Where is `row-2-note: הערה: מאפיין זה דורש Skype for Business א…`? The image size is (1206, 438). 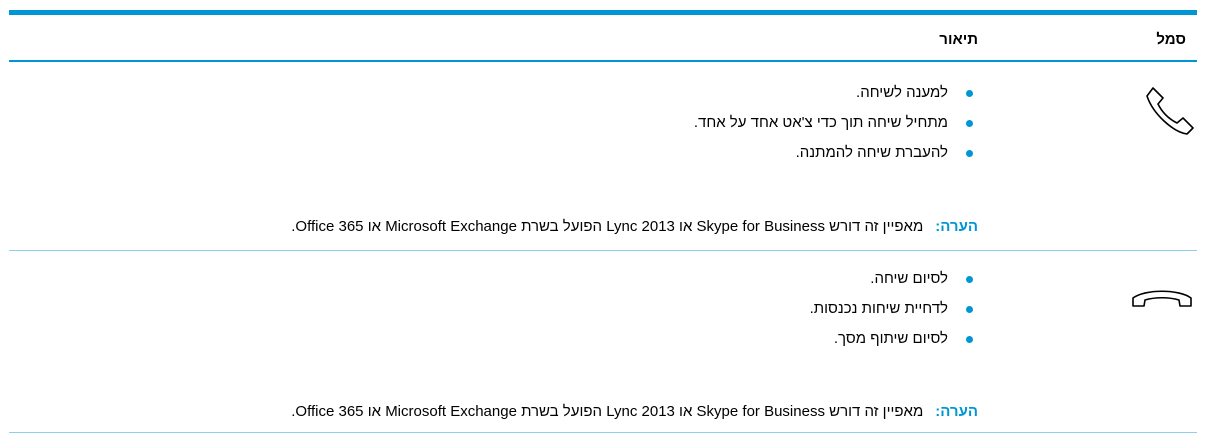
row-2-note: הערה: מאפיין זה דורש Skype for Business א… is located at coordinates (634, 412).